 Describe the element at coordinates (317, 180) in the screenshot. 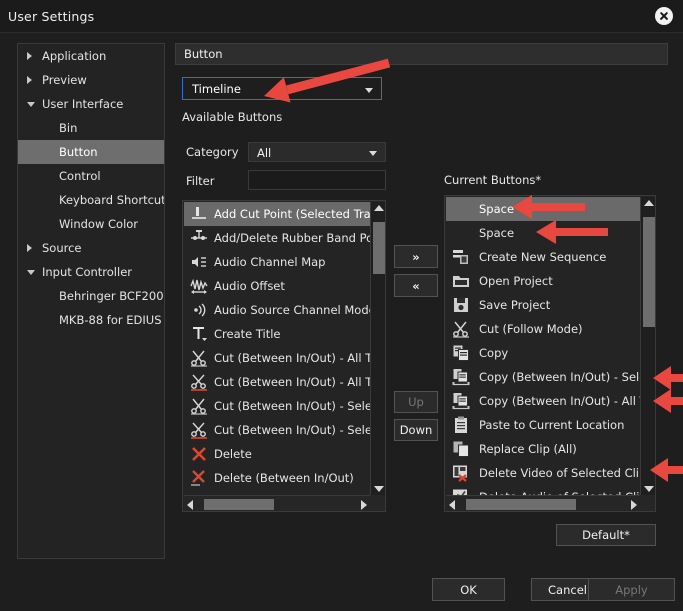

I see `filter-input` at that location.